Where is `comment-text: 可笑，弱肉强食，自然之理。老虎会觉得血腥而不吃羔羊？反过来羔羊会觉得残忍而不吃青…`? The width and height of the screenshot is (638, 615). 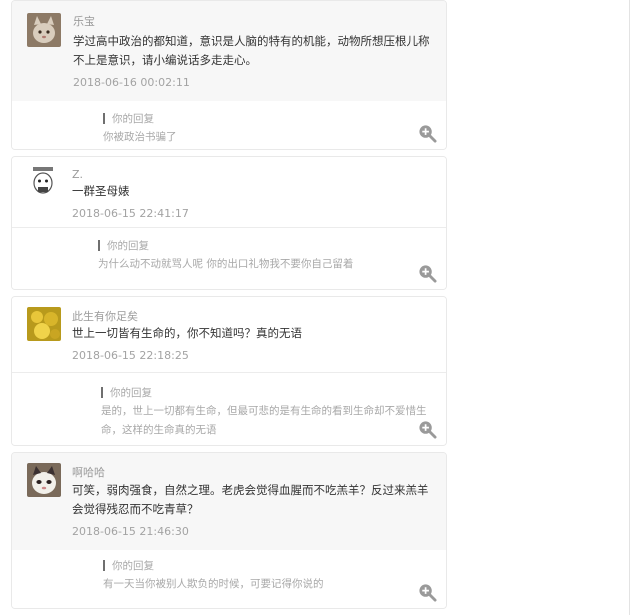 comment-text: 可笑，弱肉强食，自然之理。老虎会觉得血腥而不吃羔羊？反过来羔羊会觉得残忍而不吃青… is located at coordinates (250, 499).